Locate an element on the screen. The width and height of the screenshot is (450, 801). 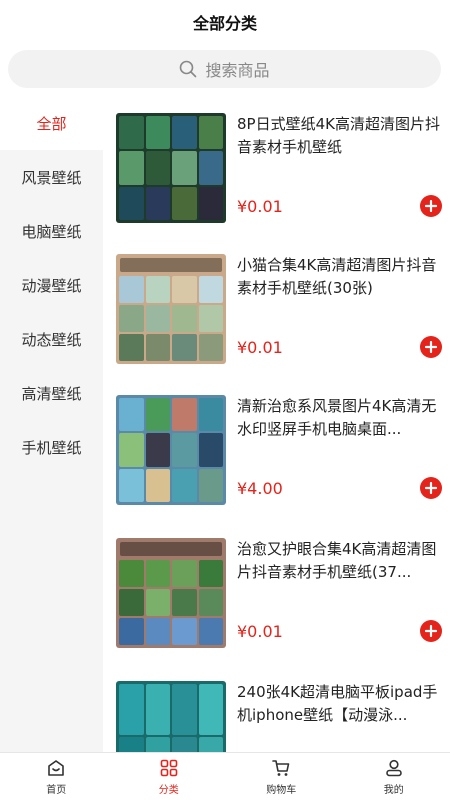
sidebar-item-label: 手机壁纸 is located at coordinates (51, 447).